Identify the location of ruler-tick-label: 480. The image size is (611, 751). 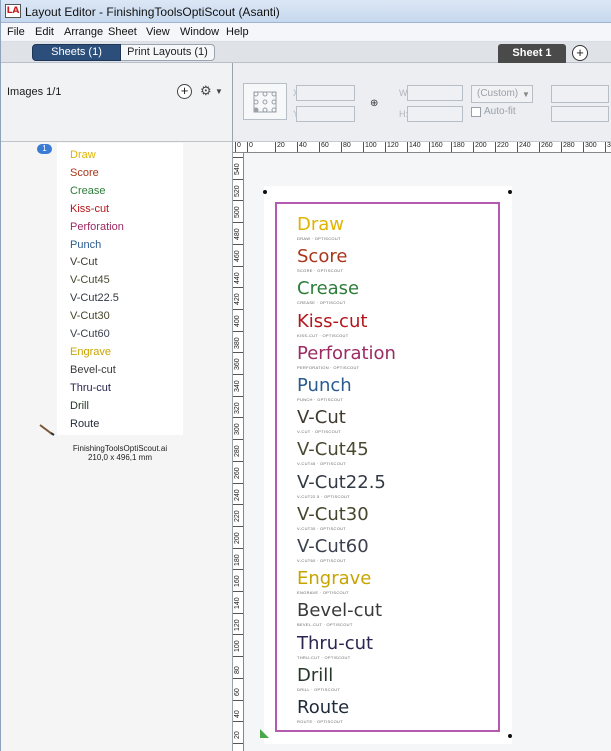
(237, 234).